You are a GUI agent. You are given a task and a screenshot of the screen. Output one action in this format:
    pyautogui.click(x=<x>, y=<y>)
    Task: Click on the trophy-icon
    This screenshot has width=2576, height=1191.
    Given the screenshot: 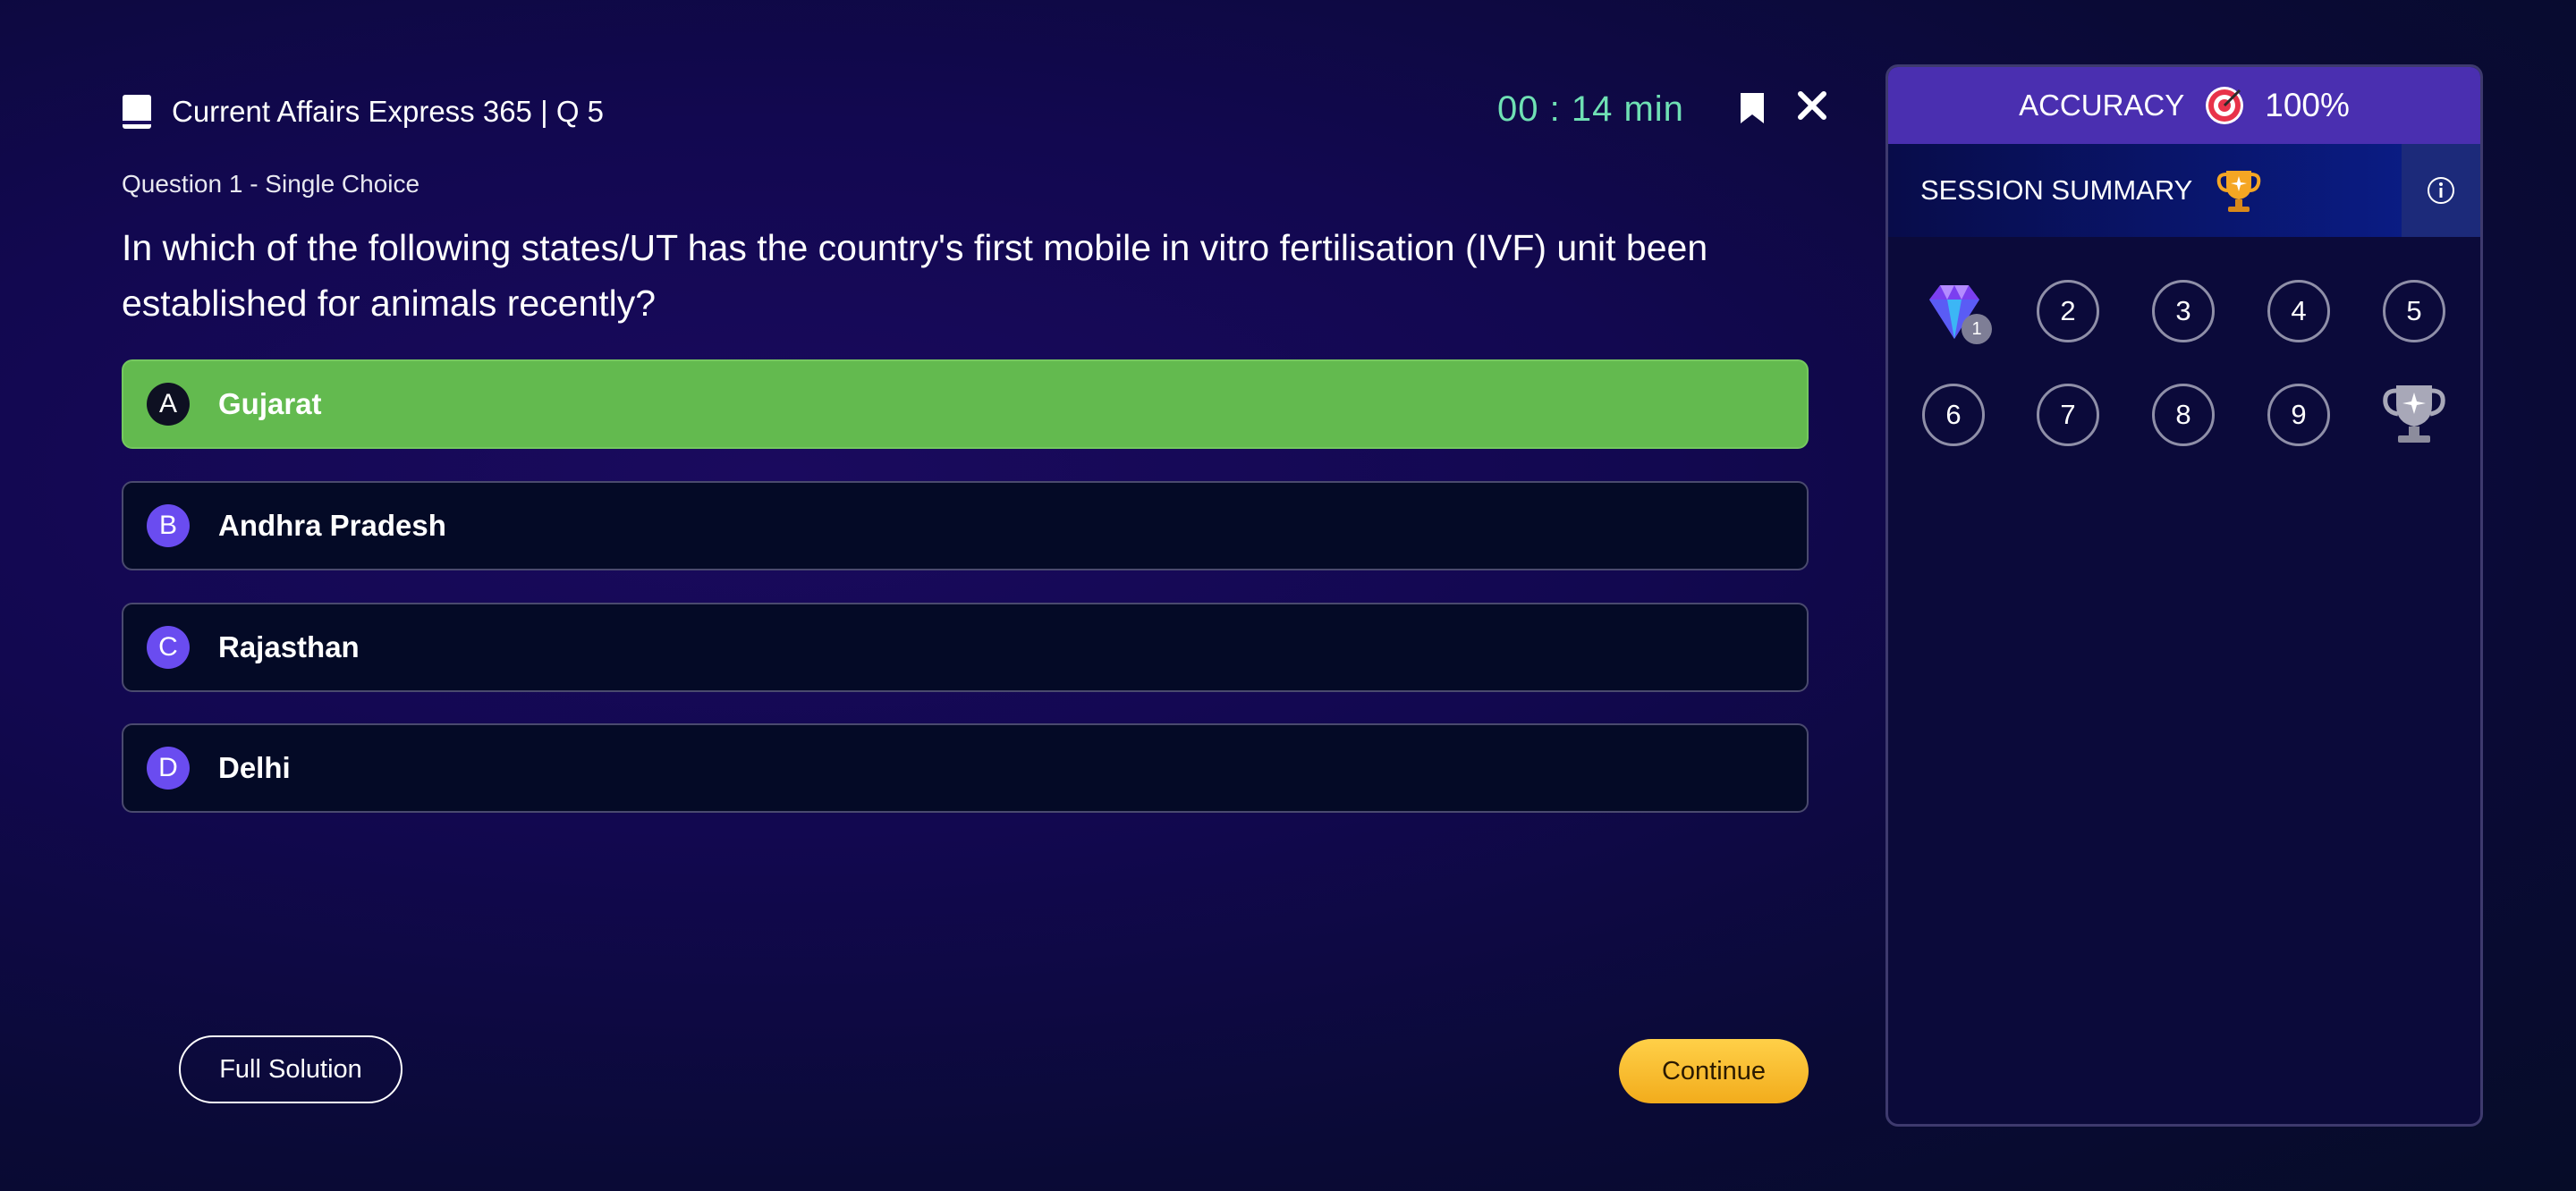 What is the action you would take?
    pyautogui.click(x=2239, y=190)
    